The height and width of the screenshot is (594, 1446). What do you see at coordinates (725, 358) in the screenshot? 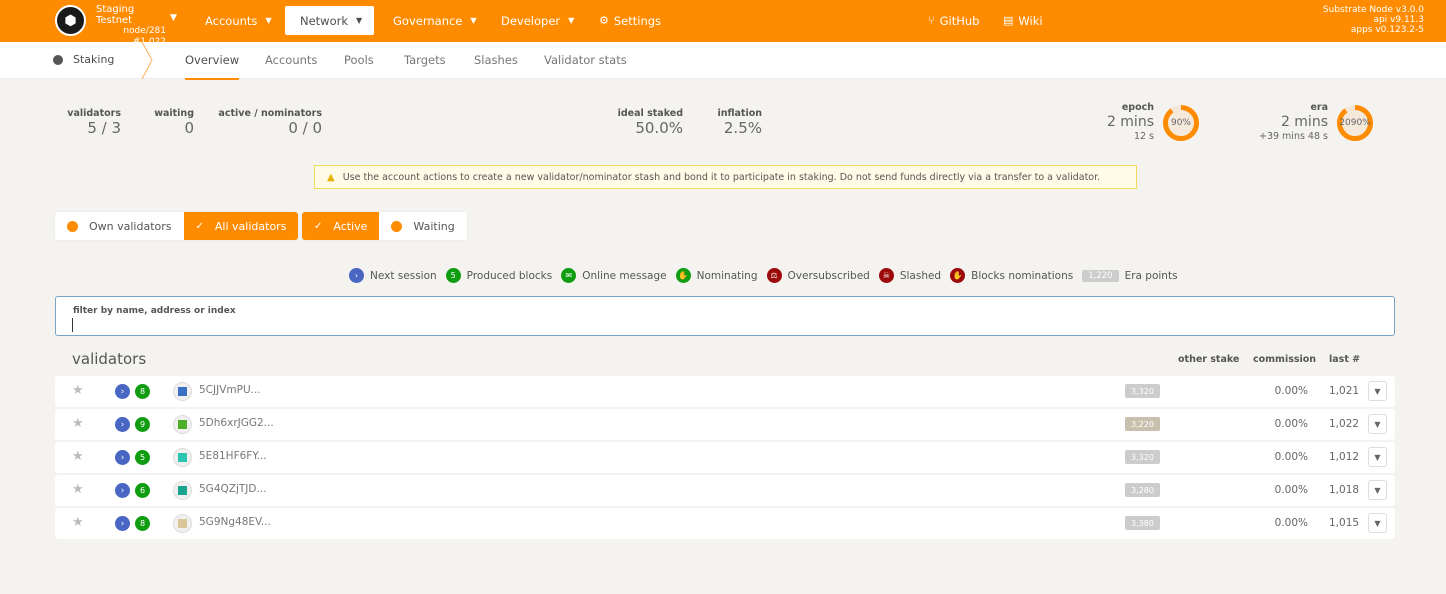
I see `validators-table-header: validators other stake commission last #` at bounding box center [725, 358].